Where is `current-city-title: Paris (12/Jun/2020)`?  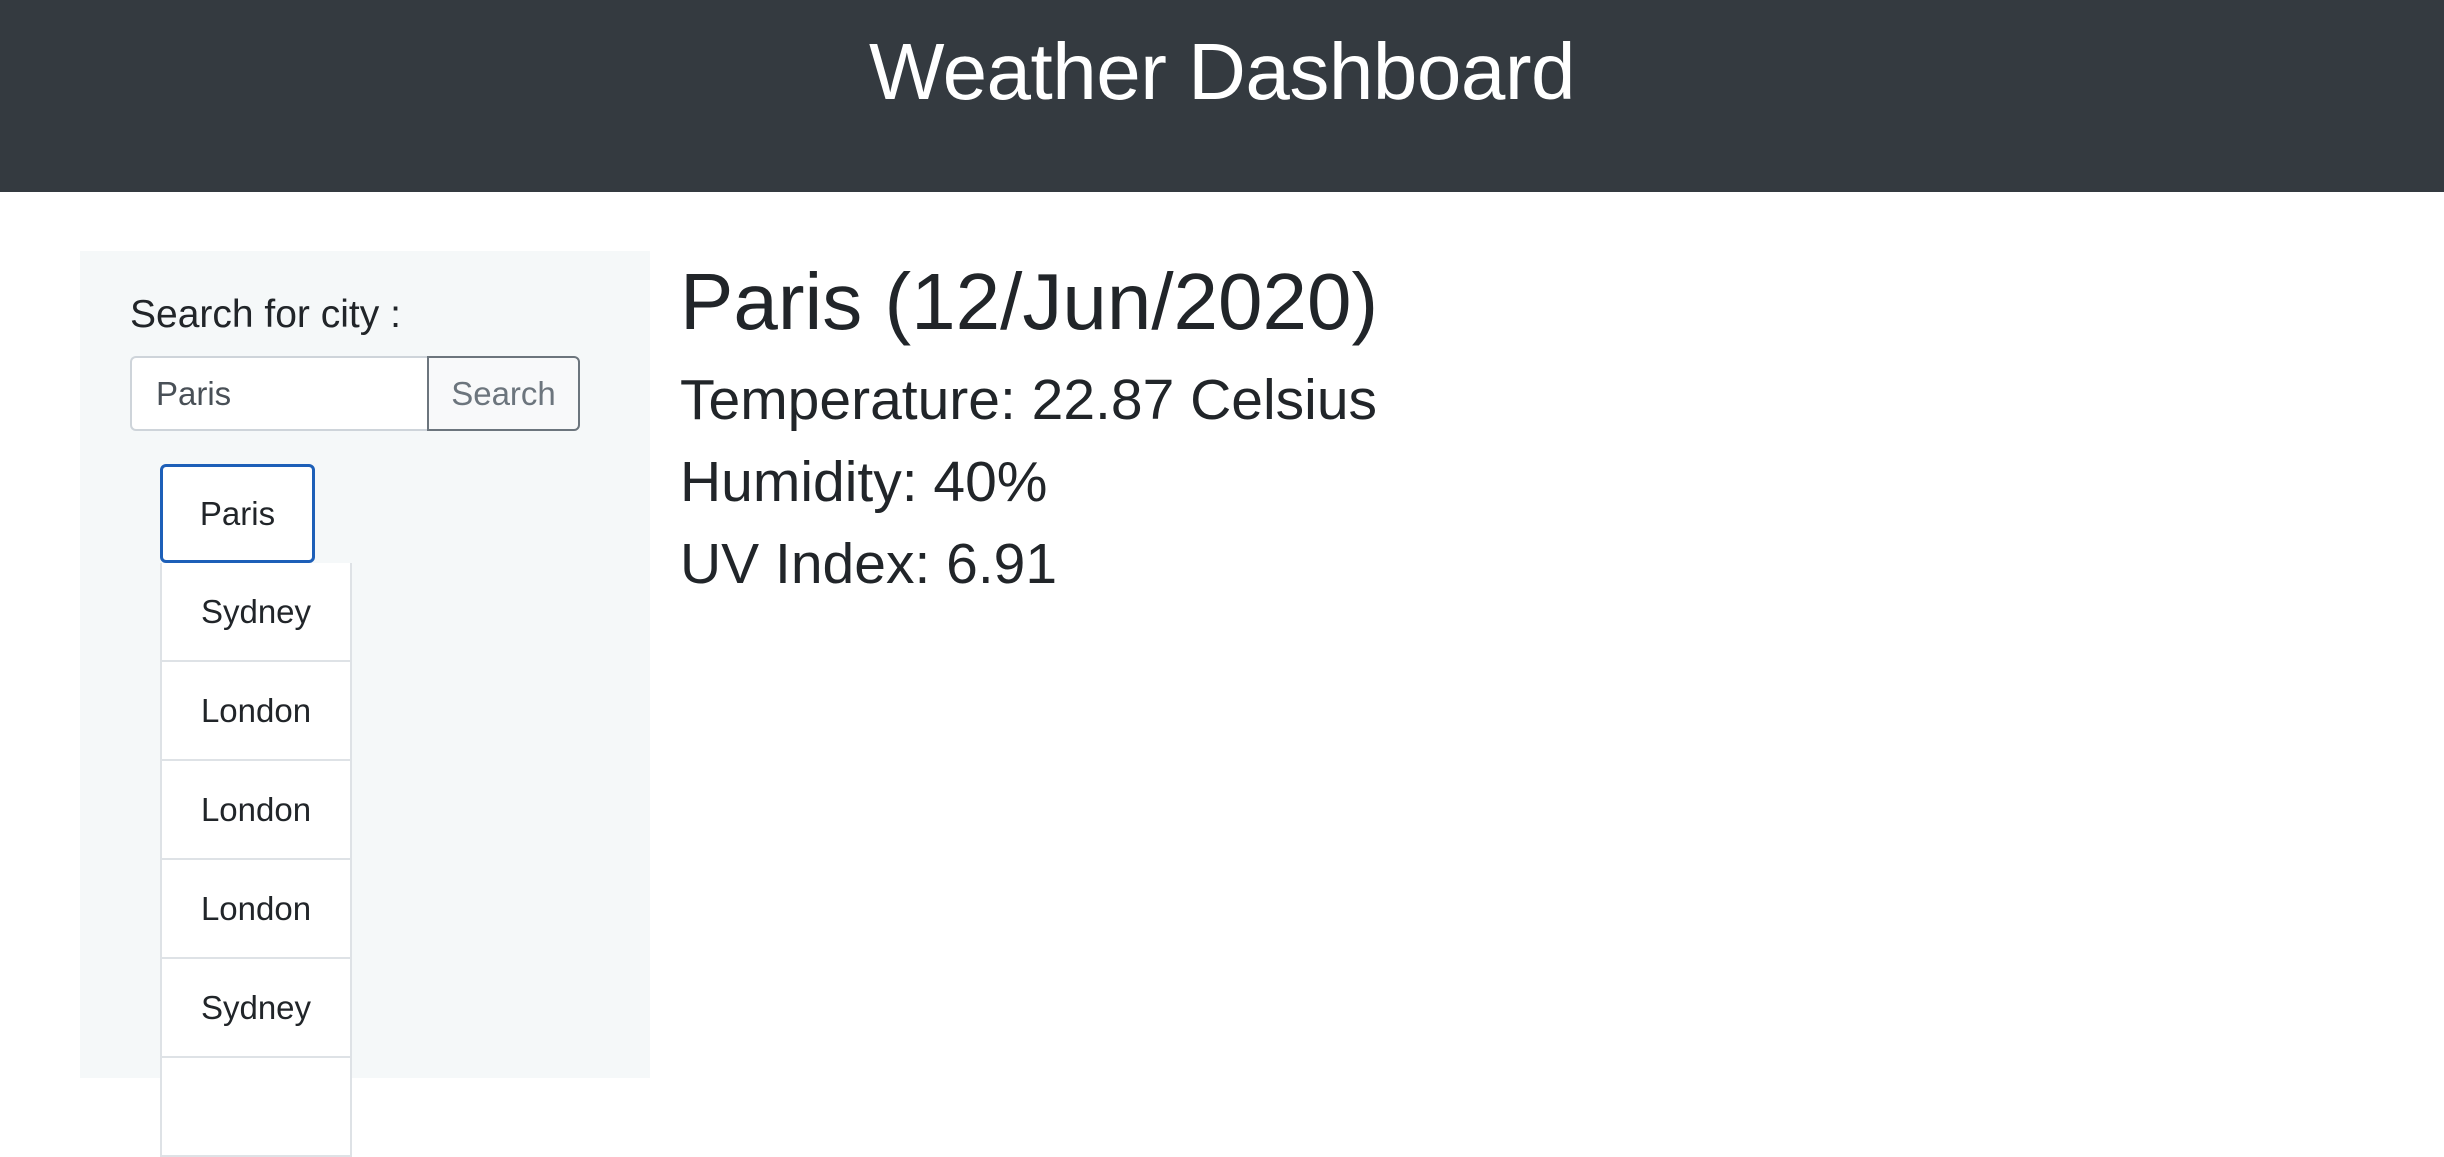
current-city-title: Paris (12/Jun/2020) is located at coordinates (1029, 301).